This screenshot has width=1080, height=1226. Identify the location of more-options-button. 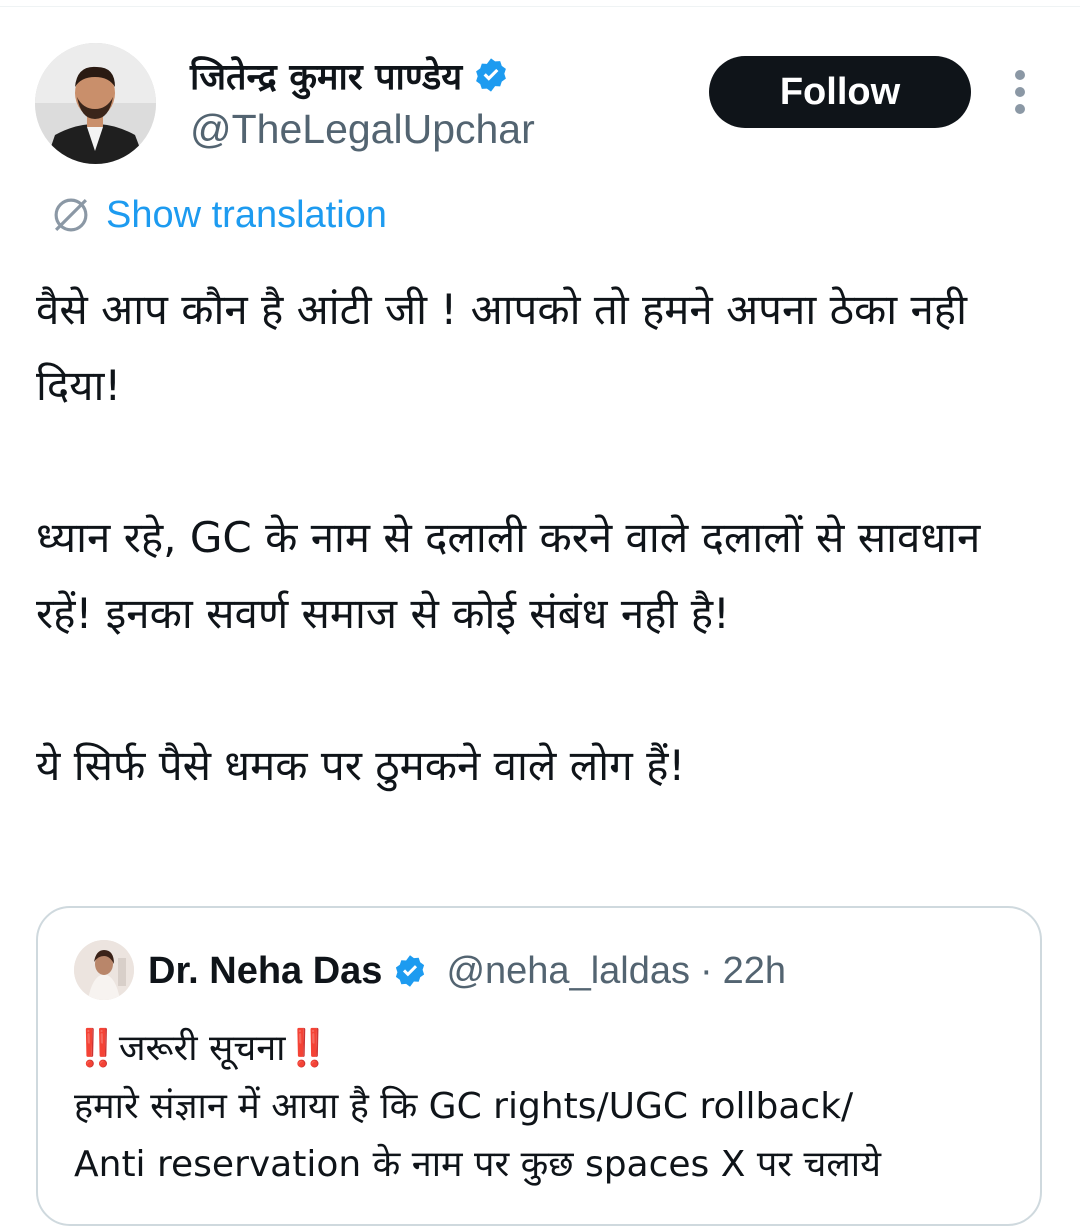
(1020, 92).